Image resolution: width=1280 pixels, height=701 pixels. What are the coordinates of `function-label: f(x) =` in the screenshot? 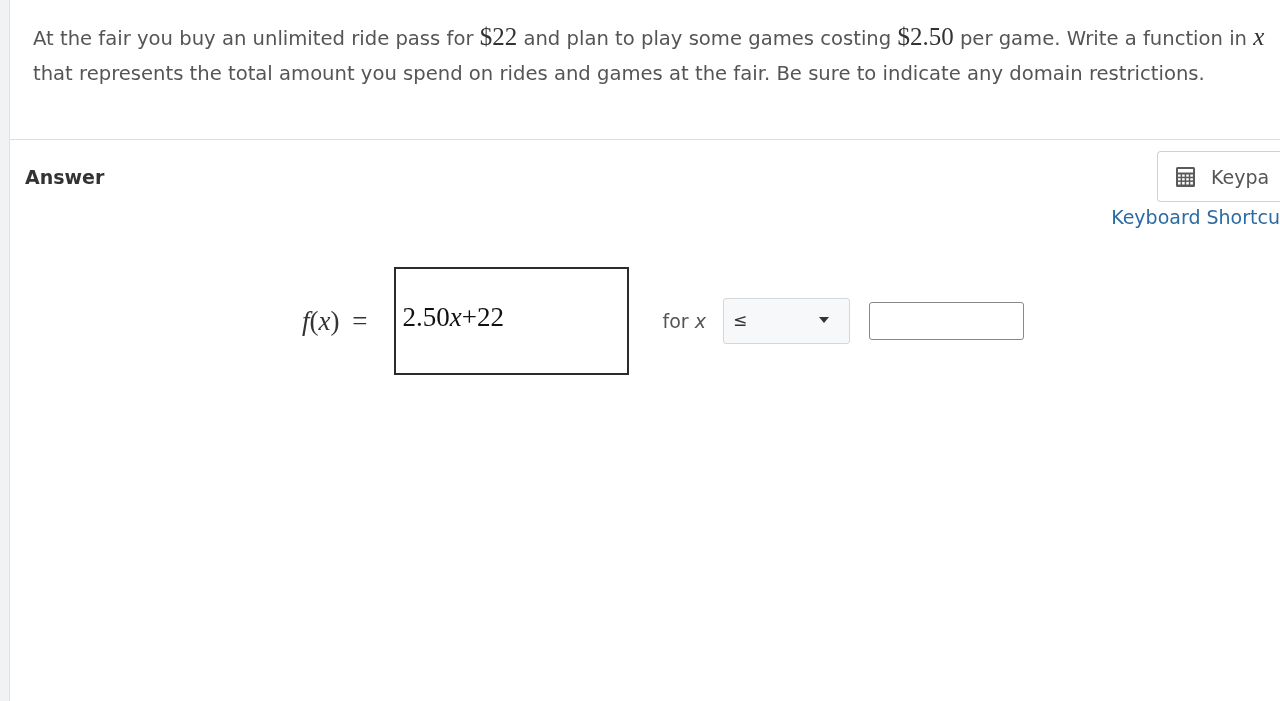 It's located at (335, 321).